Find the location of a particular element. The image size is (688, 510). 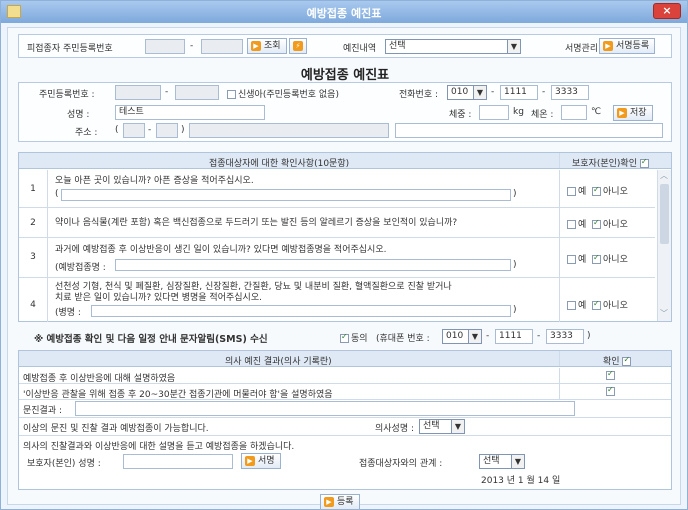

mobile-last-input: 3333 is located at coordinates (565, 336).